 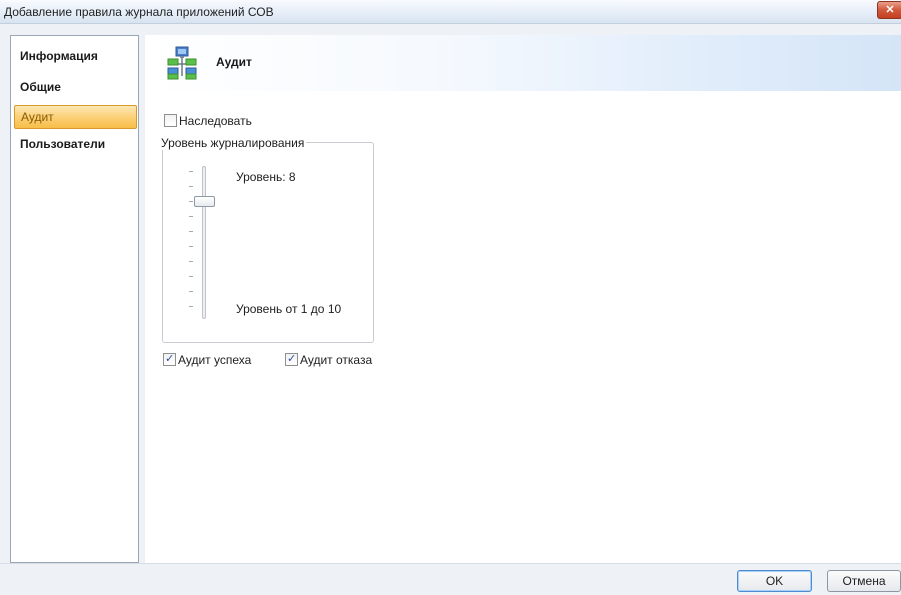 I want to click on level-range-text: Уровень от 1 до 10, so click(x=289, y=309).